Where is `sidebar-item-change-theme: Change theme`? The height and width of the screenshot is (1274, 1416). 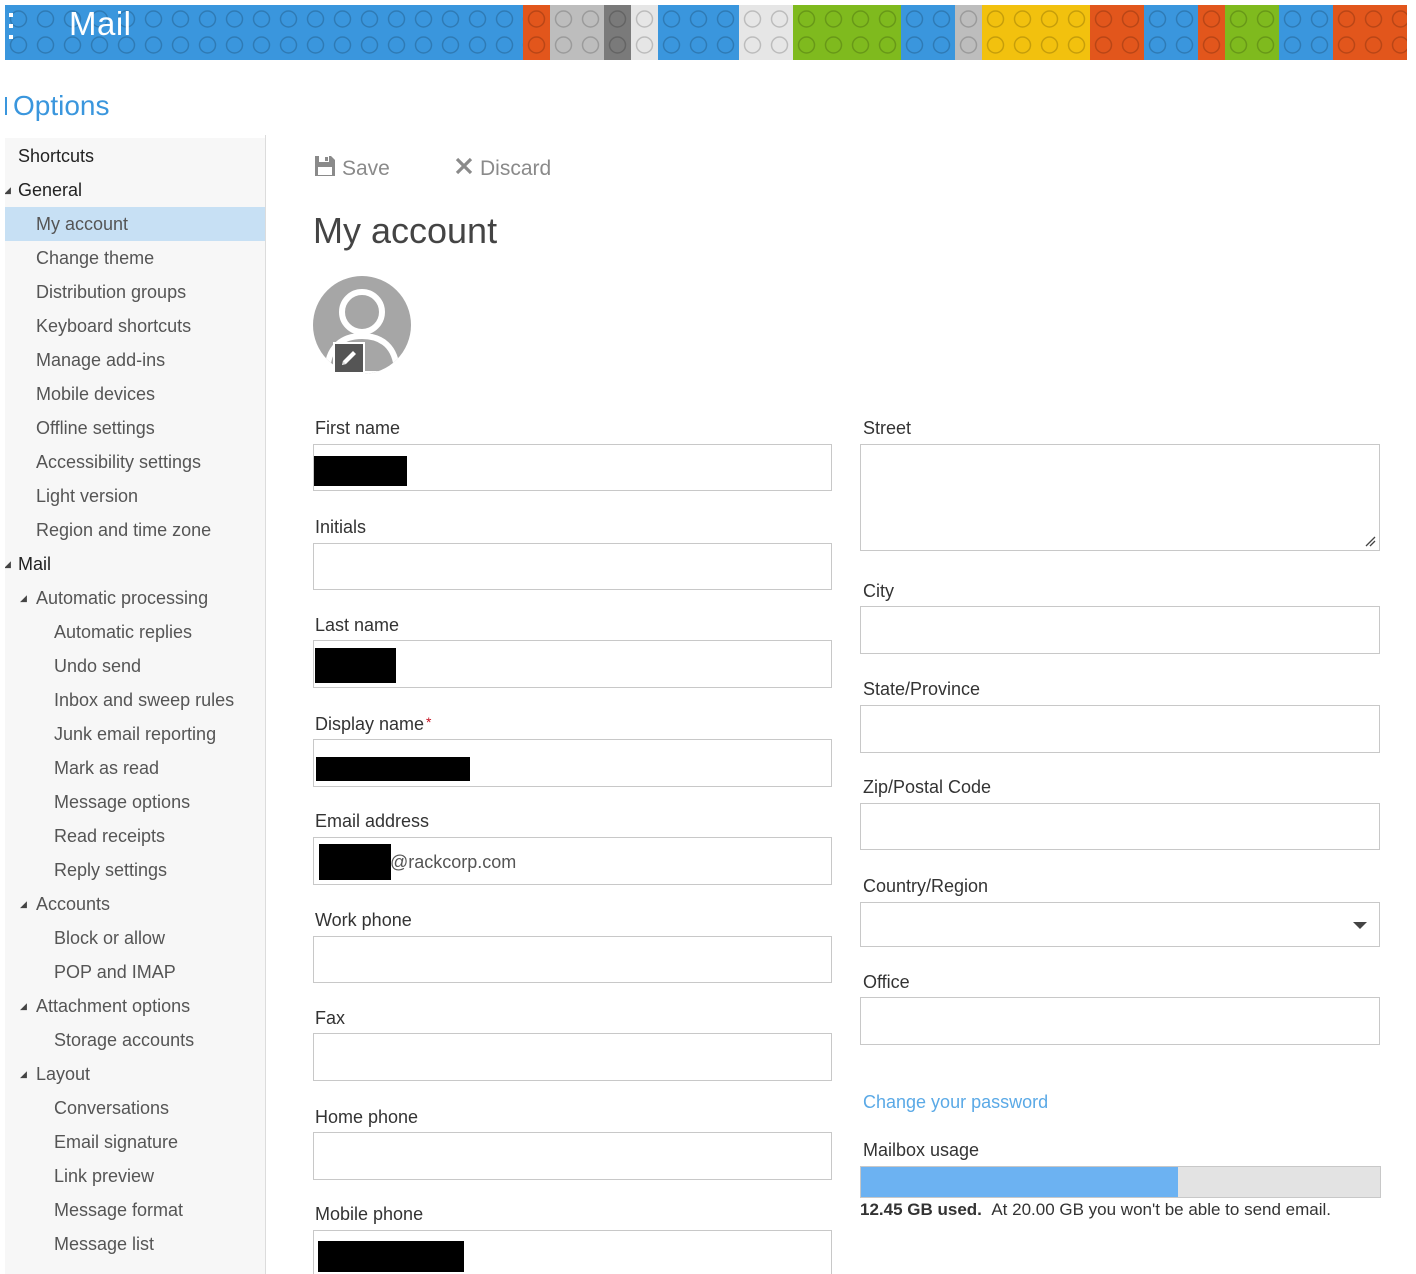 sidebar-item-change-theme: Change theme is located at coordinates (135, 258).